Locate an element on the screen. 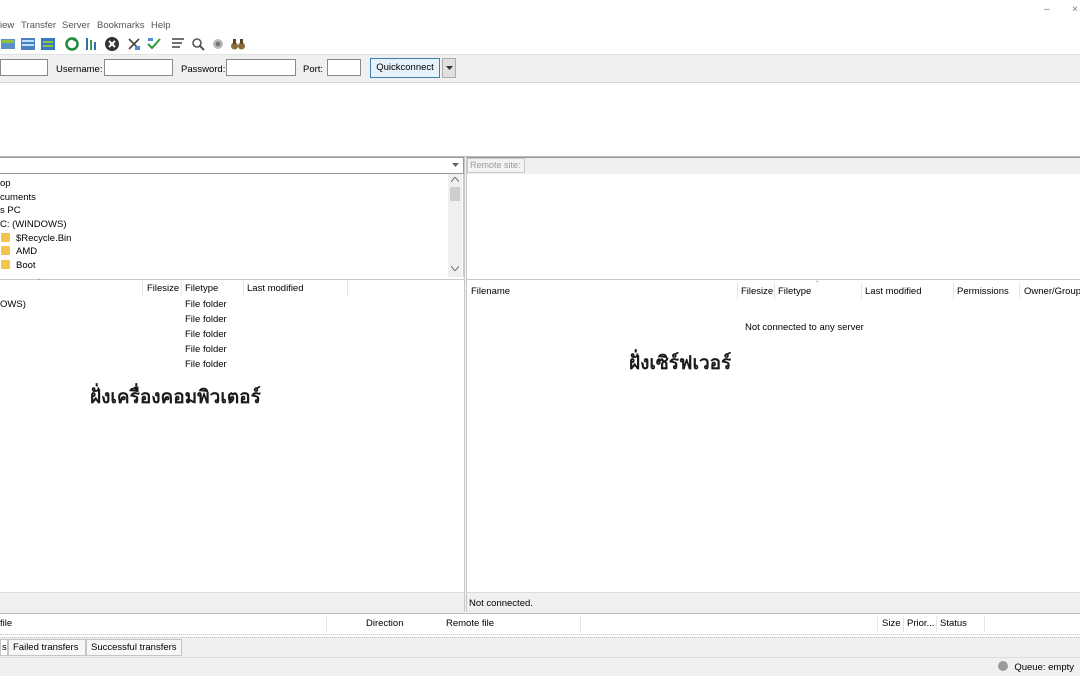  column-direction: Direction is located at coordinates (385, 623).